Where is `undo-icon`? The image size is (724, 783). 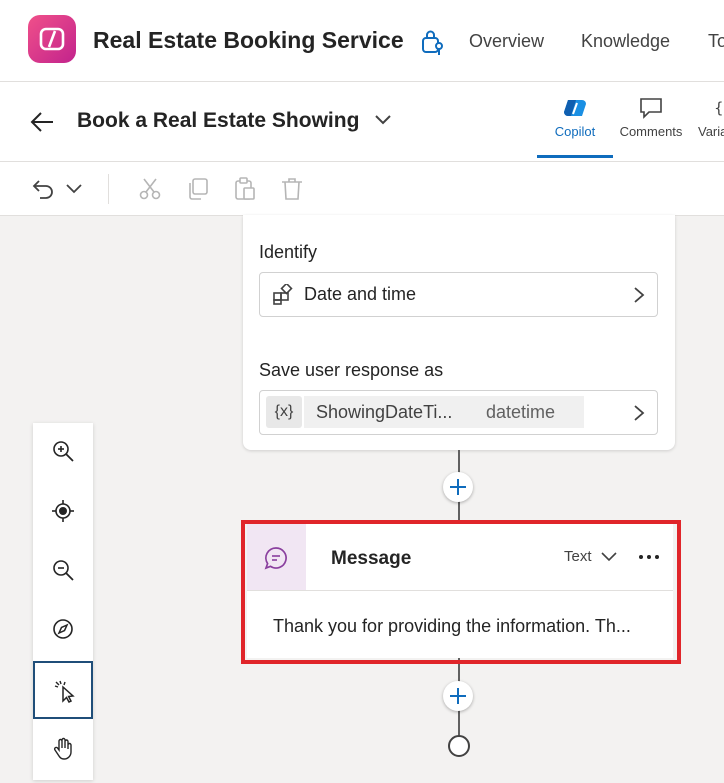
undo-icon is located at coordinates (43, 189).